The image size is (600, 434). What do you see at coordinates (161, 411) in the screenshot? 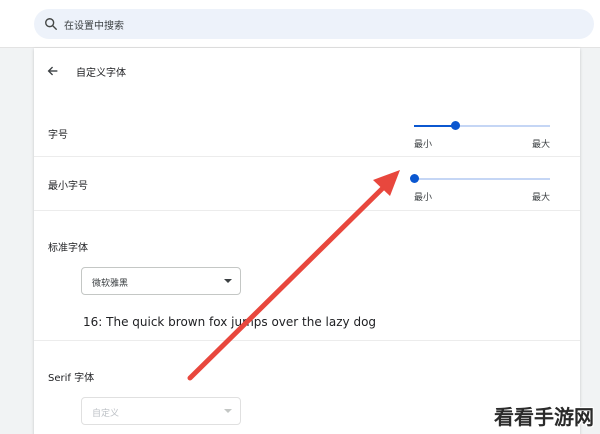
I see `serif-font-select: 自定义` at bounding box center [161, 411].